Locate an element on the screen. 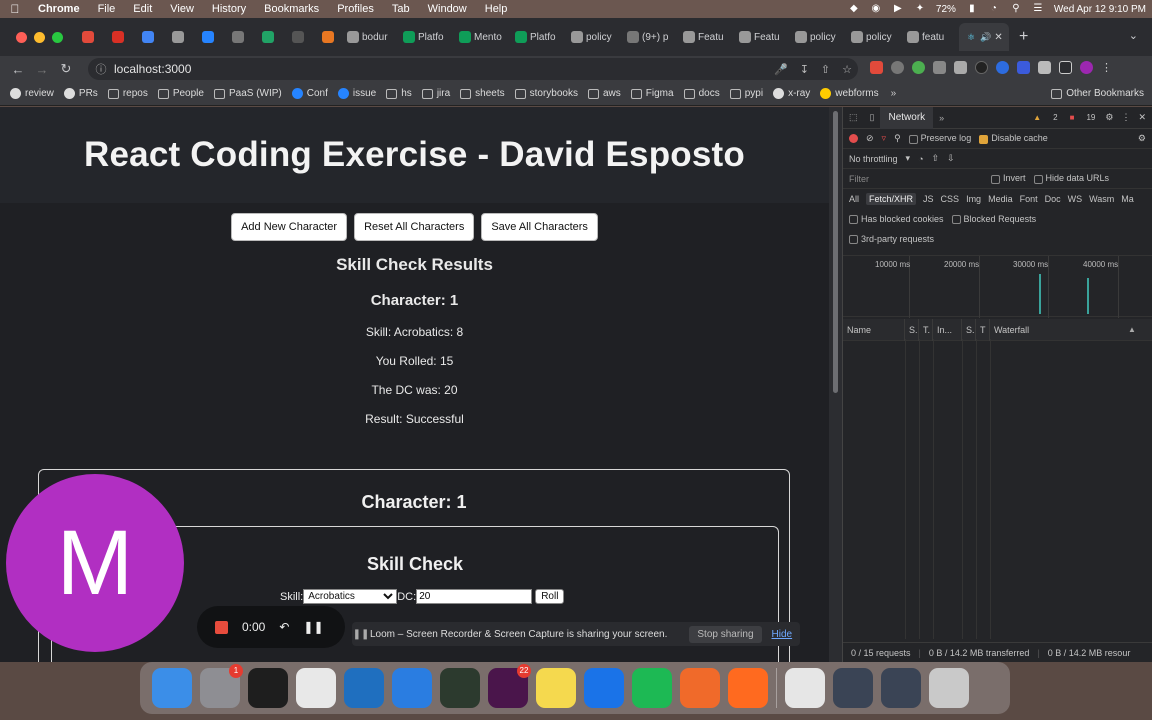  third-party-checkbox: 3rd-party requests is located at coordinates (891, 239).